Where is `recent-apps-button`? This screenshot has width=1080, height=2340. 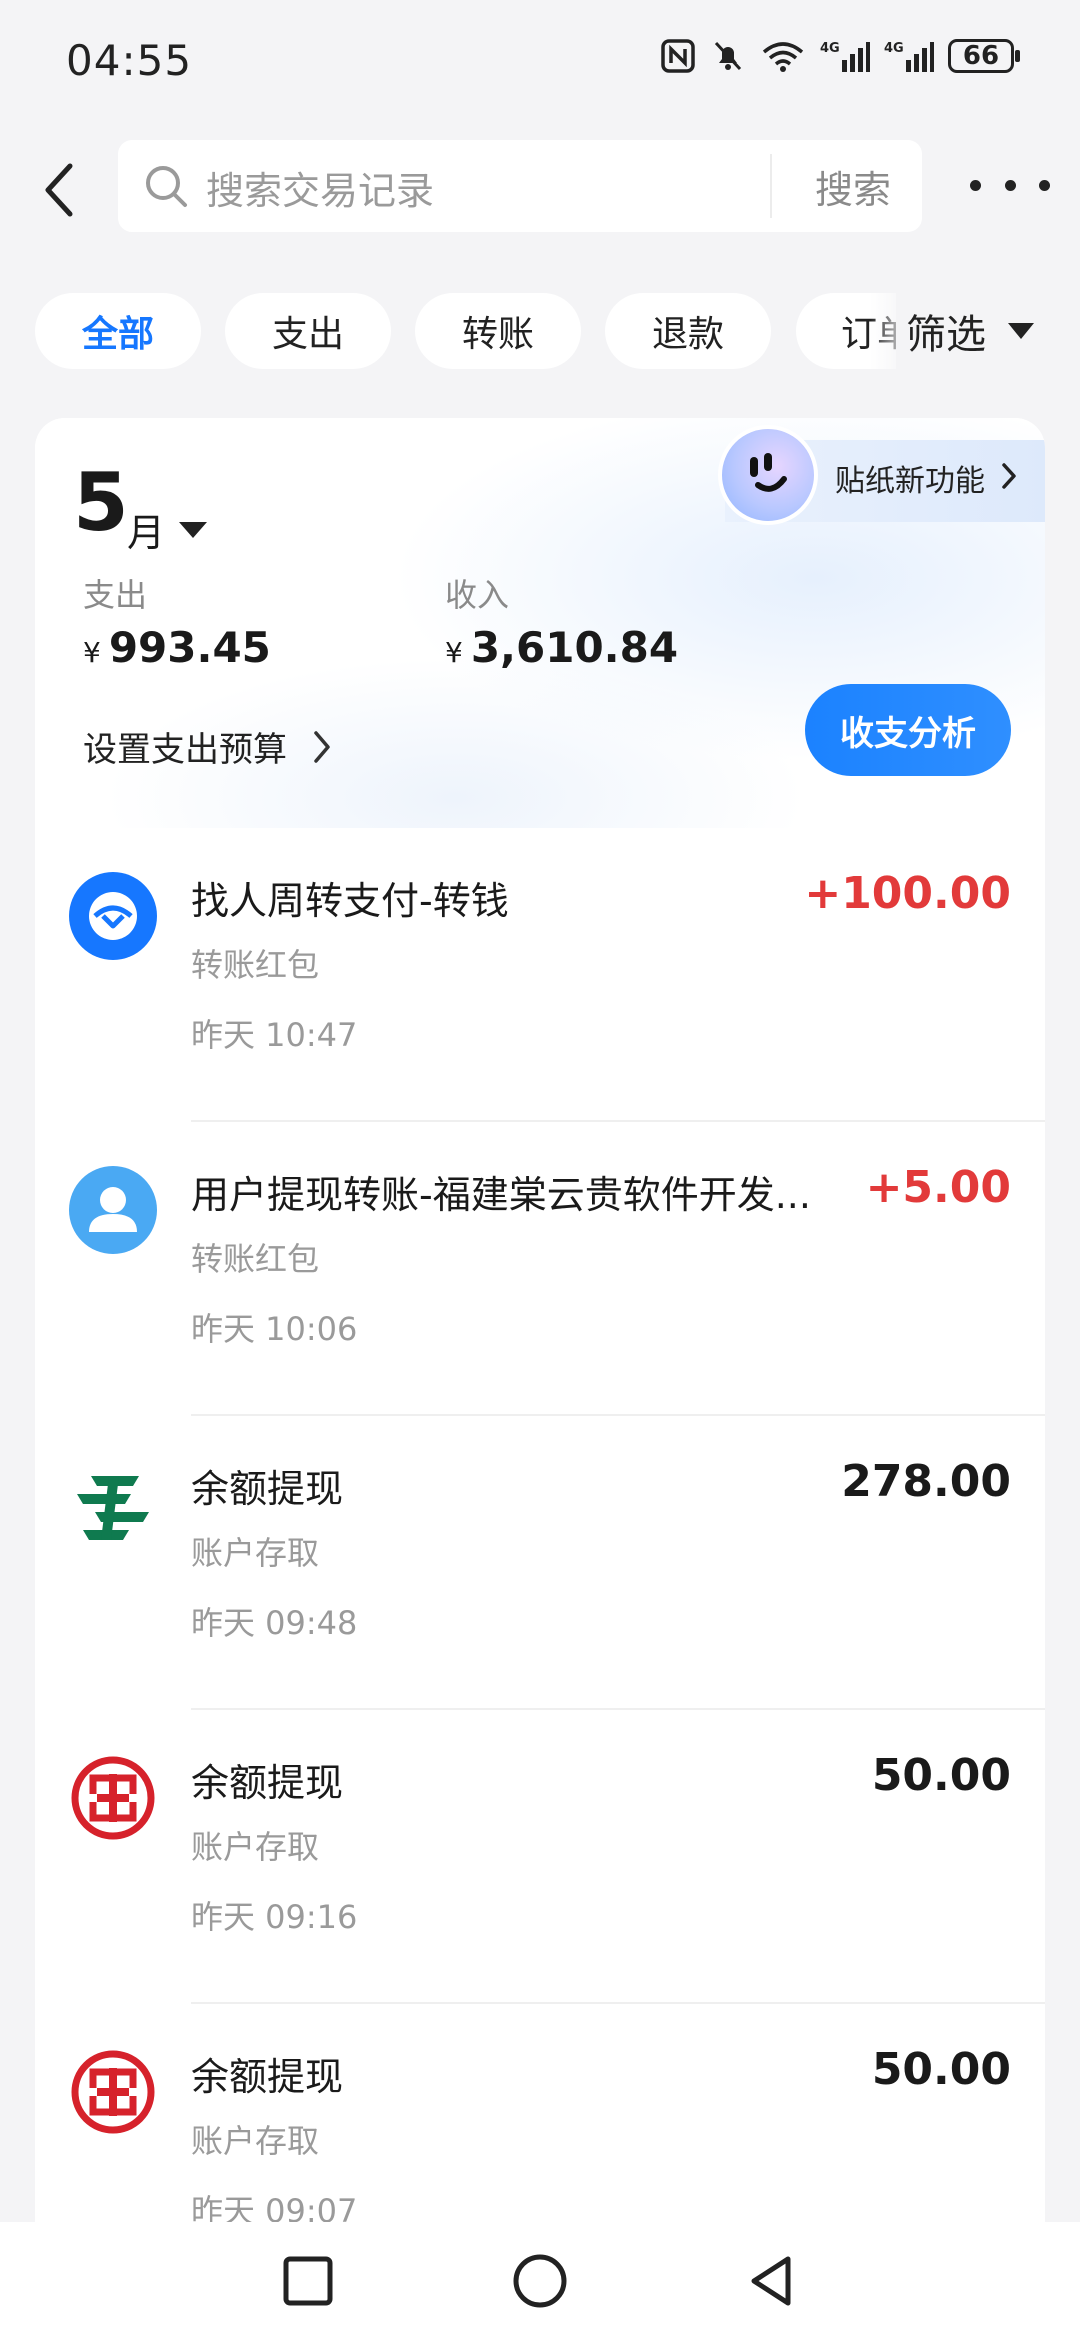
recent-apps-button is located at coordinates (308, 2281).